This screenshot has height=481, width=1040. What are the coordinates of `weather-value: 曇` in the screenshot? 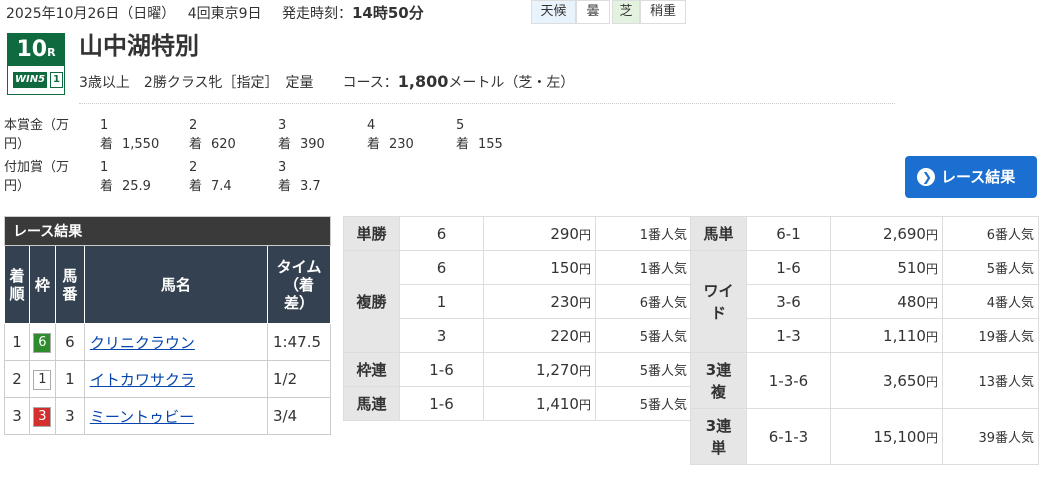 It's located at (593, 12).